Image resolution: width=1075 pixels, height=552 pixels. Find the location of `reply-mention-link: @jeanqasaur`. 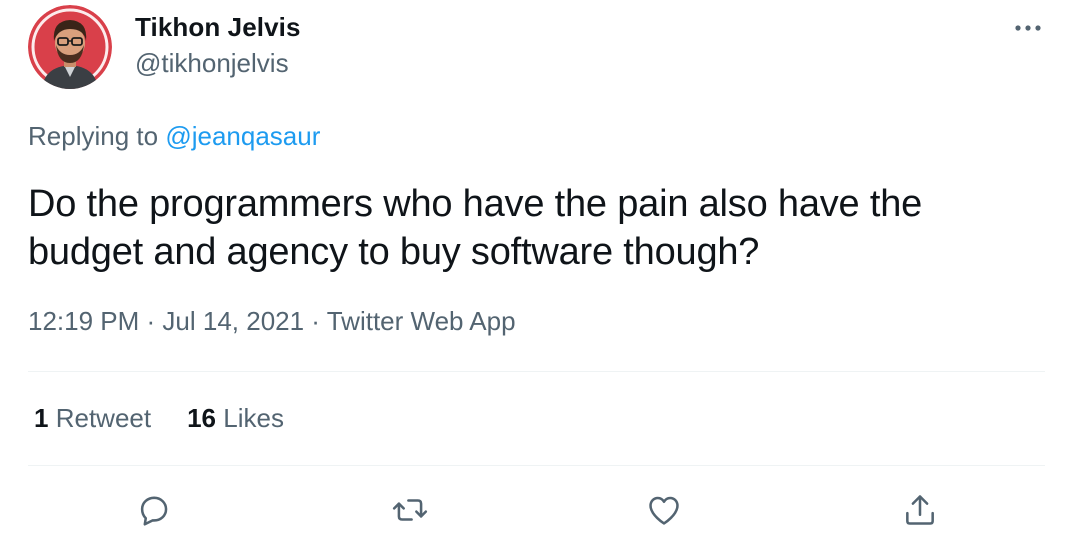

reply-mention-link: @jeanqasaur is located at coordinates (242, 136).